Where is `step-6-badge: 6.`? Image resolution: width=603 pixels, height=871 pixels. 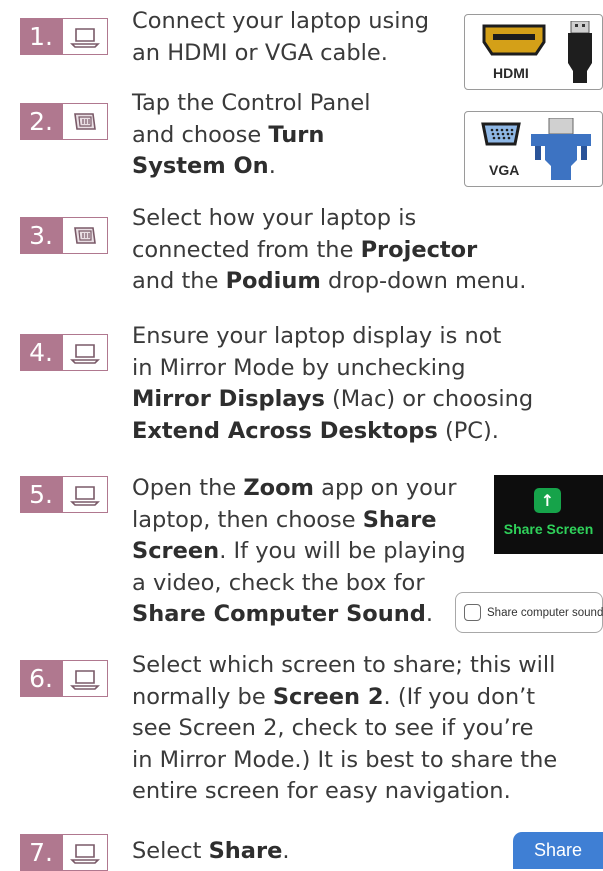
step-6-badge: 6. is located at coordinates (64, 678).